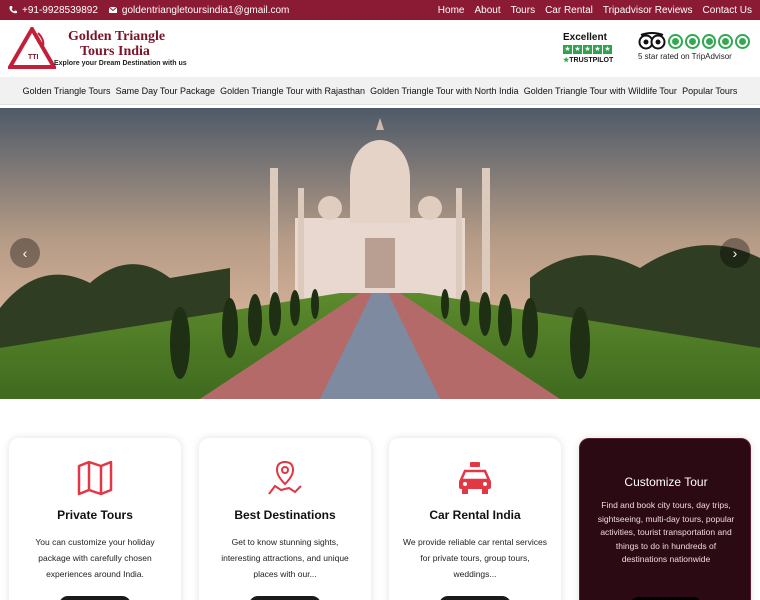 The height and width of the screenshot is (600, 760). Describe the element at coordinates (588, 60) in the screenshot. I see `trustpilot-brand: ★TRUSTPILOT` at that location.